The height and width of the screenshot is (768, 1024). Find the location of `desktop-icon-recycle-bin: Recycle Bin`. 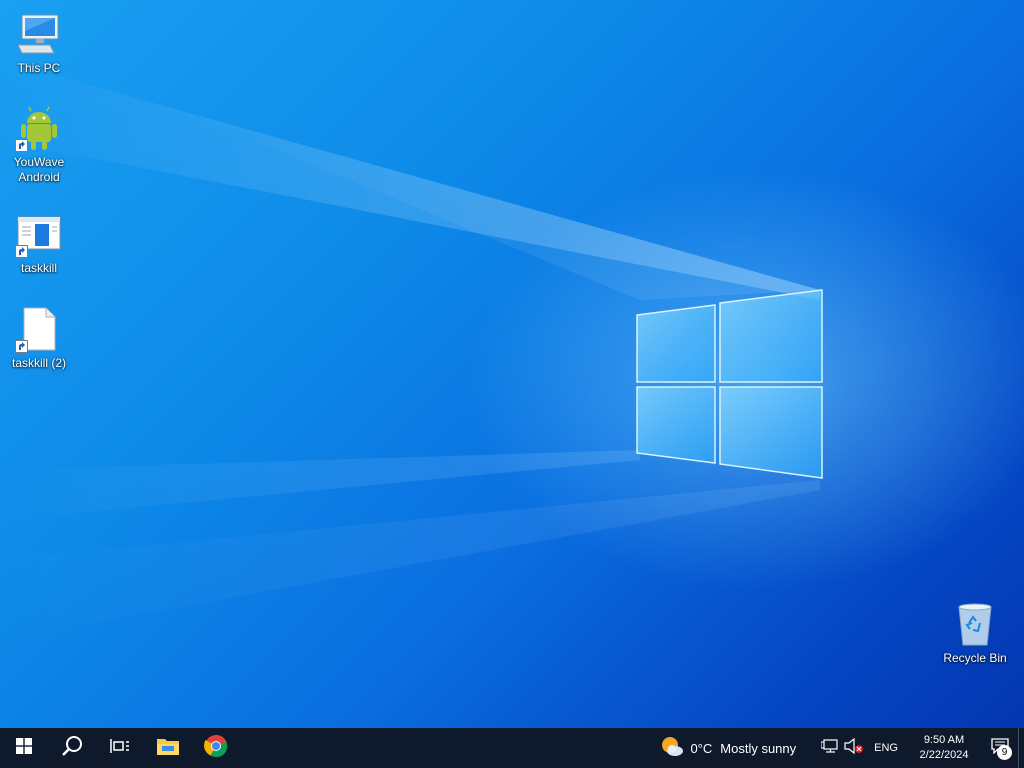

desktop-icon-recycle-bin: Recycle Bin is located at coordinates (975, 633).